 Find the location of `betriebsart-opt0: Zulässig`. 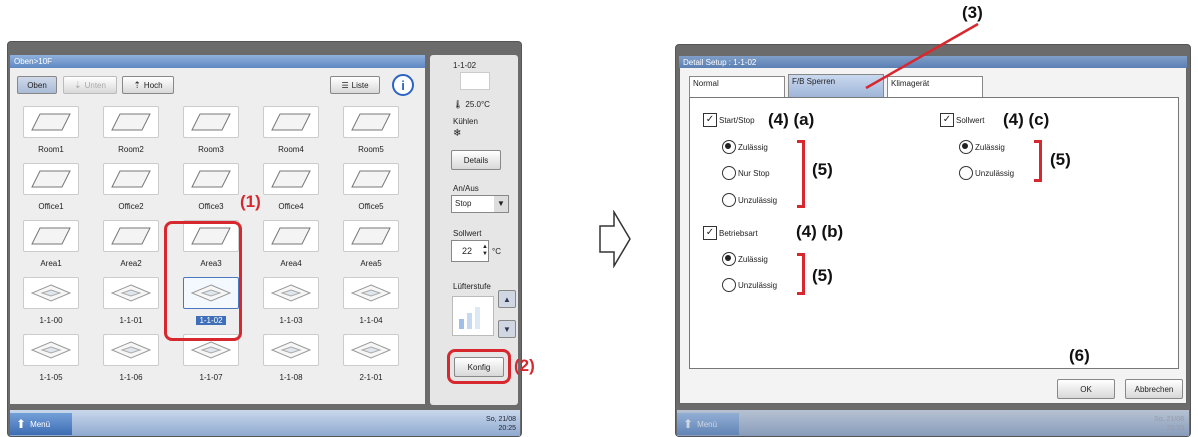

betriebsart-opt0: Zulässig is located at coordinates (753, 259).